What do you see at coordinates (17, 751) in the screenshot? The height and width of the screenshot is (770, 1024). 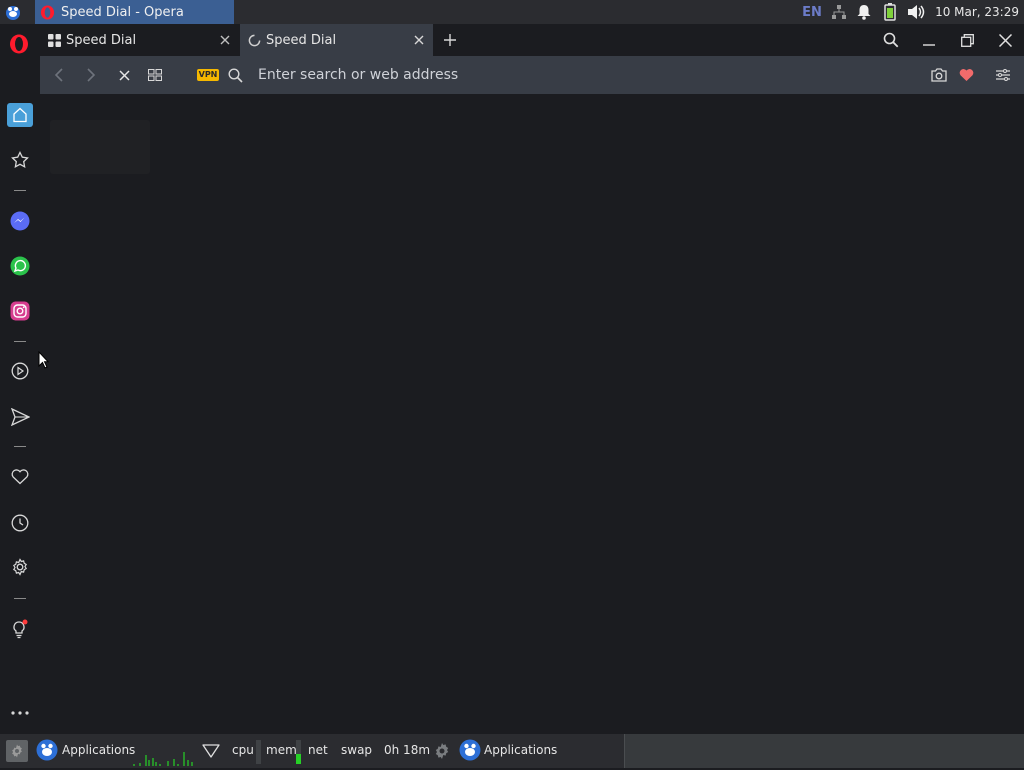 I see `panel-settings-gear-icon` at bounding box center [17, 751].